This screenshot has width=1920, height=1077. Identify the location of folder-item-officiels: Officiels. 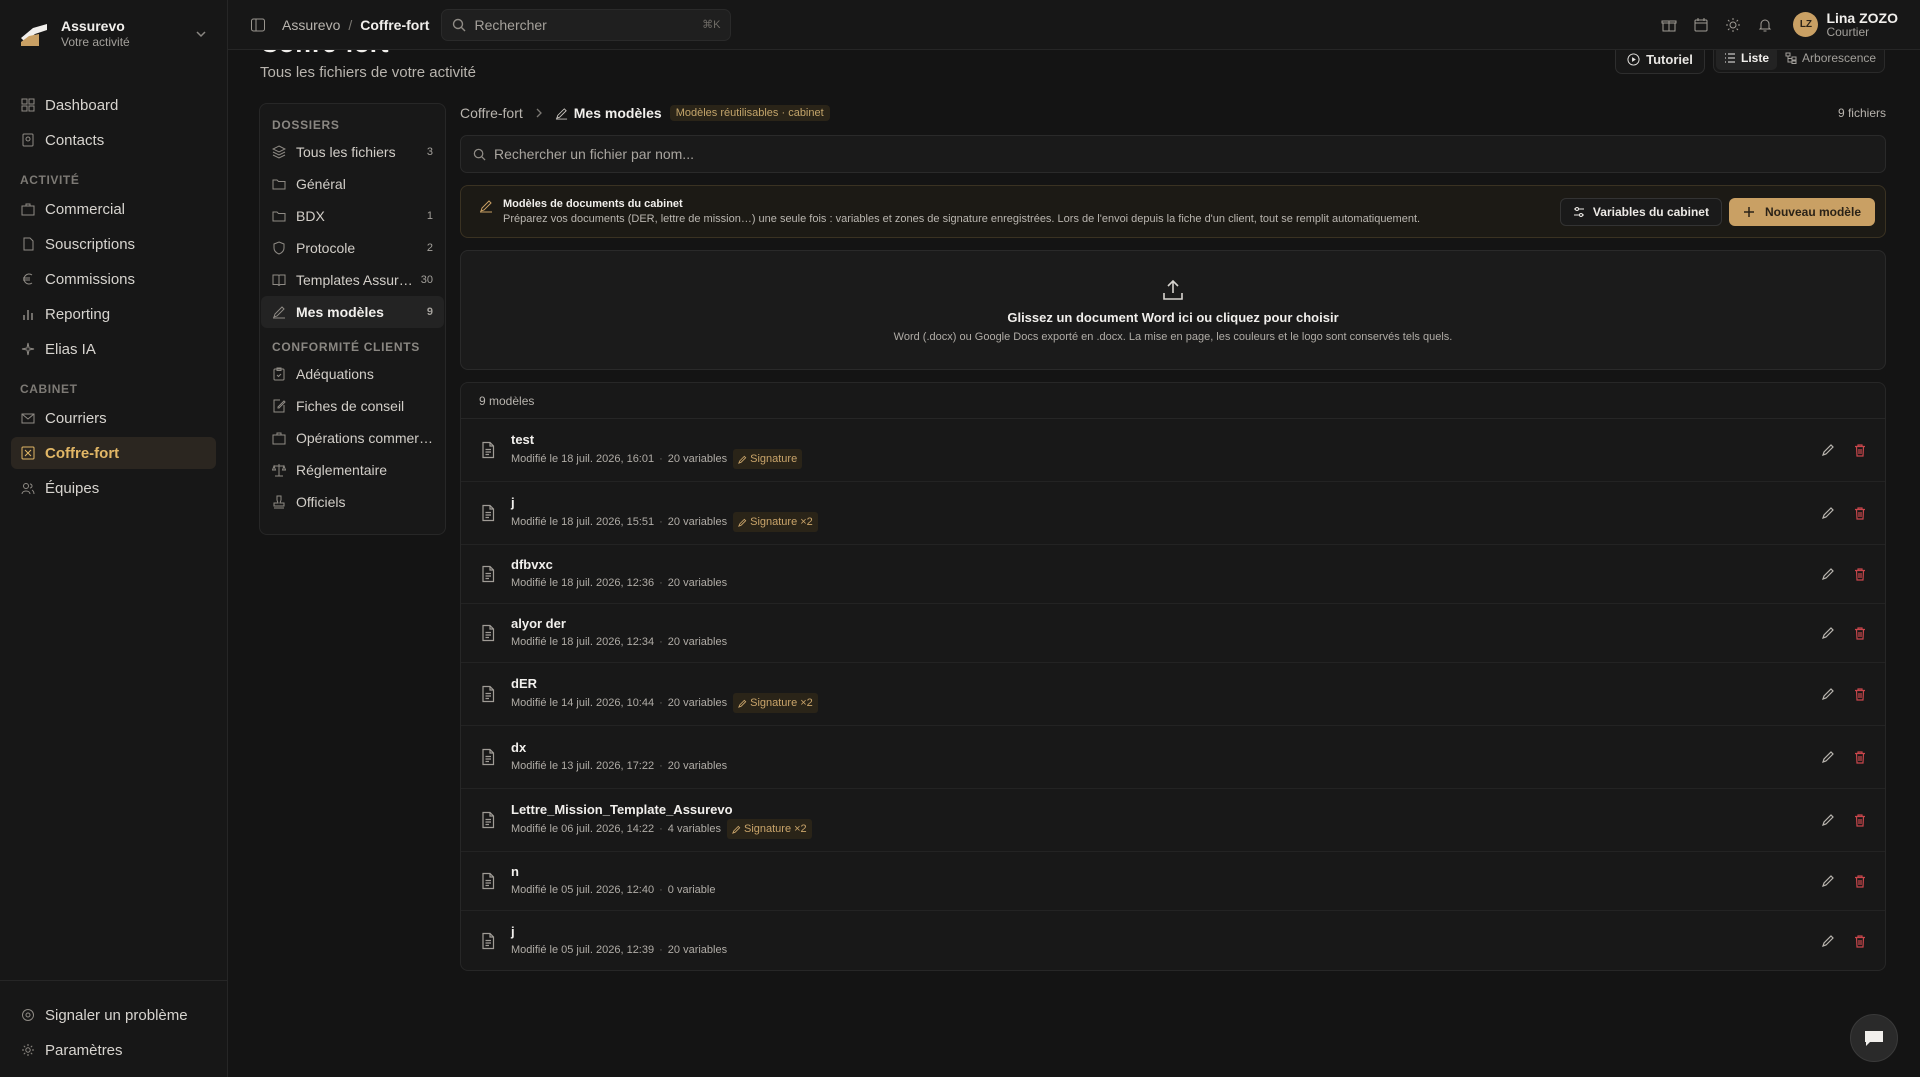
(352, 502).